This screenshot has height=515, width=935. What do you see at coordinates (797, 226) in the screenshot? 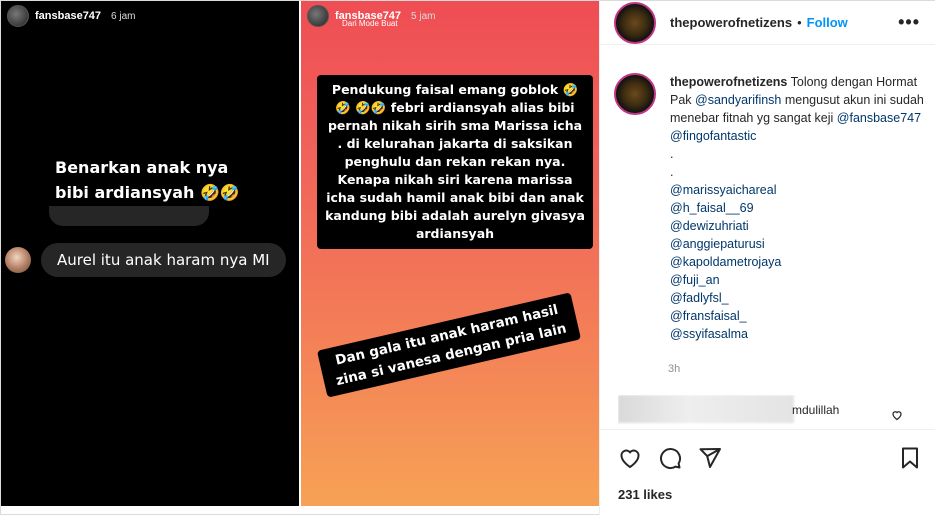
I see `mention-link: @dewizuhriati` at bounding box center [797, 226].